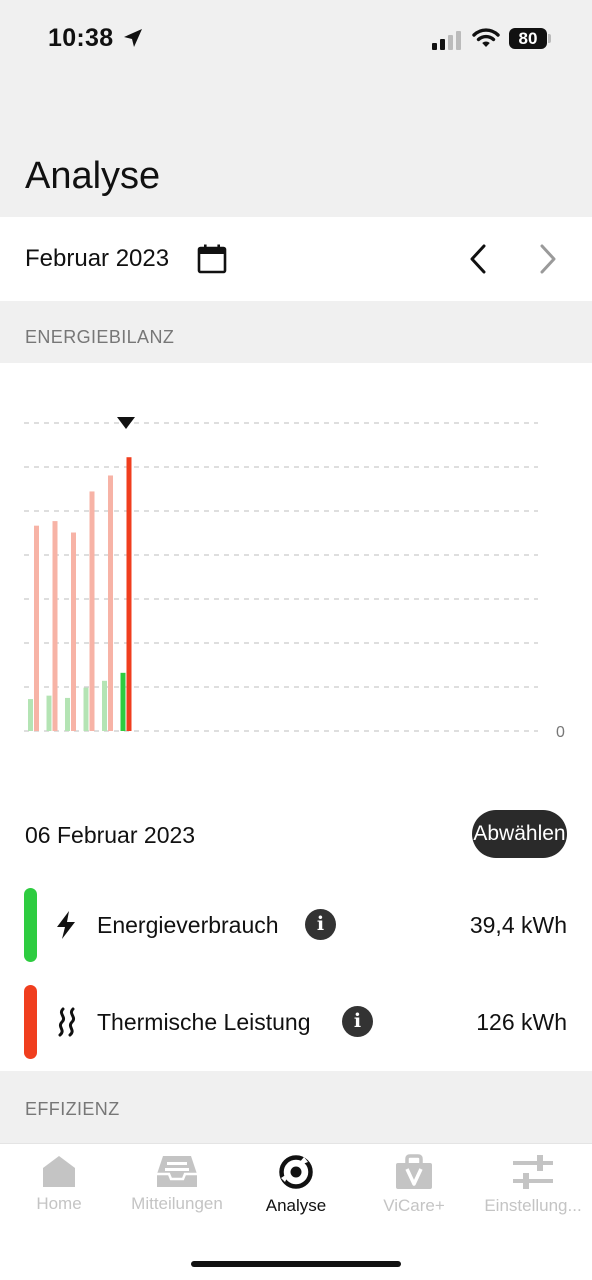 This screenshot has width=592, height=1280. I want to click on thermal-output-color-bar, so click(30, 1022).